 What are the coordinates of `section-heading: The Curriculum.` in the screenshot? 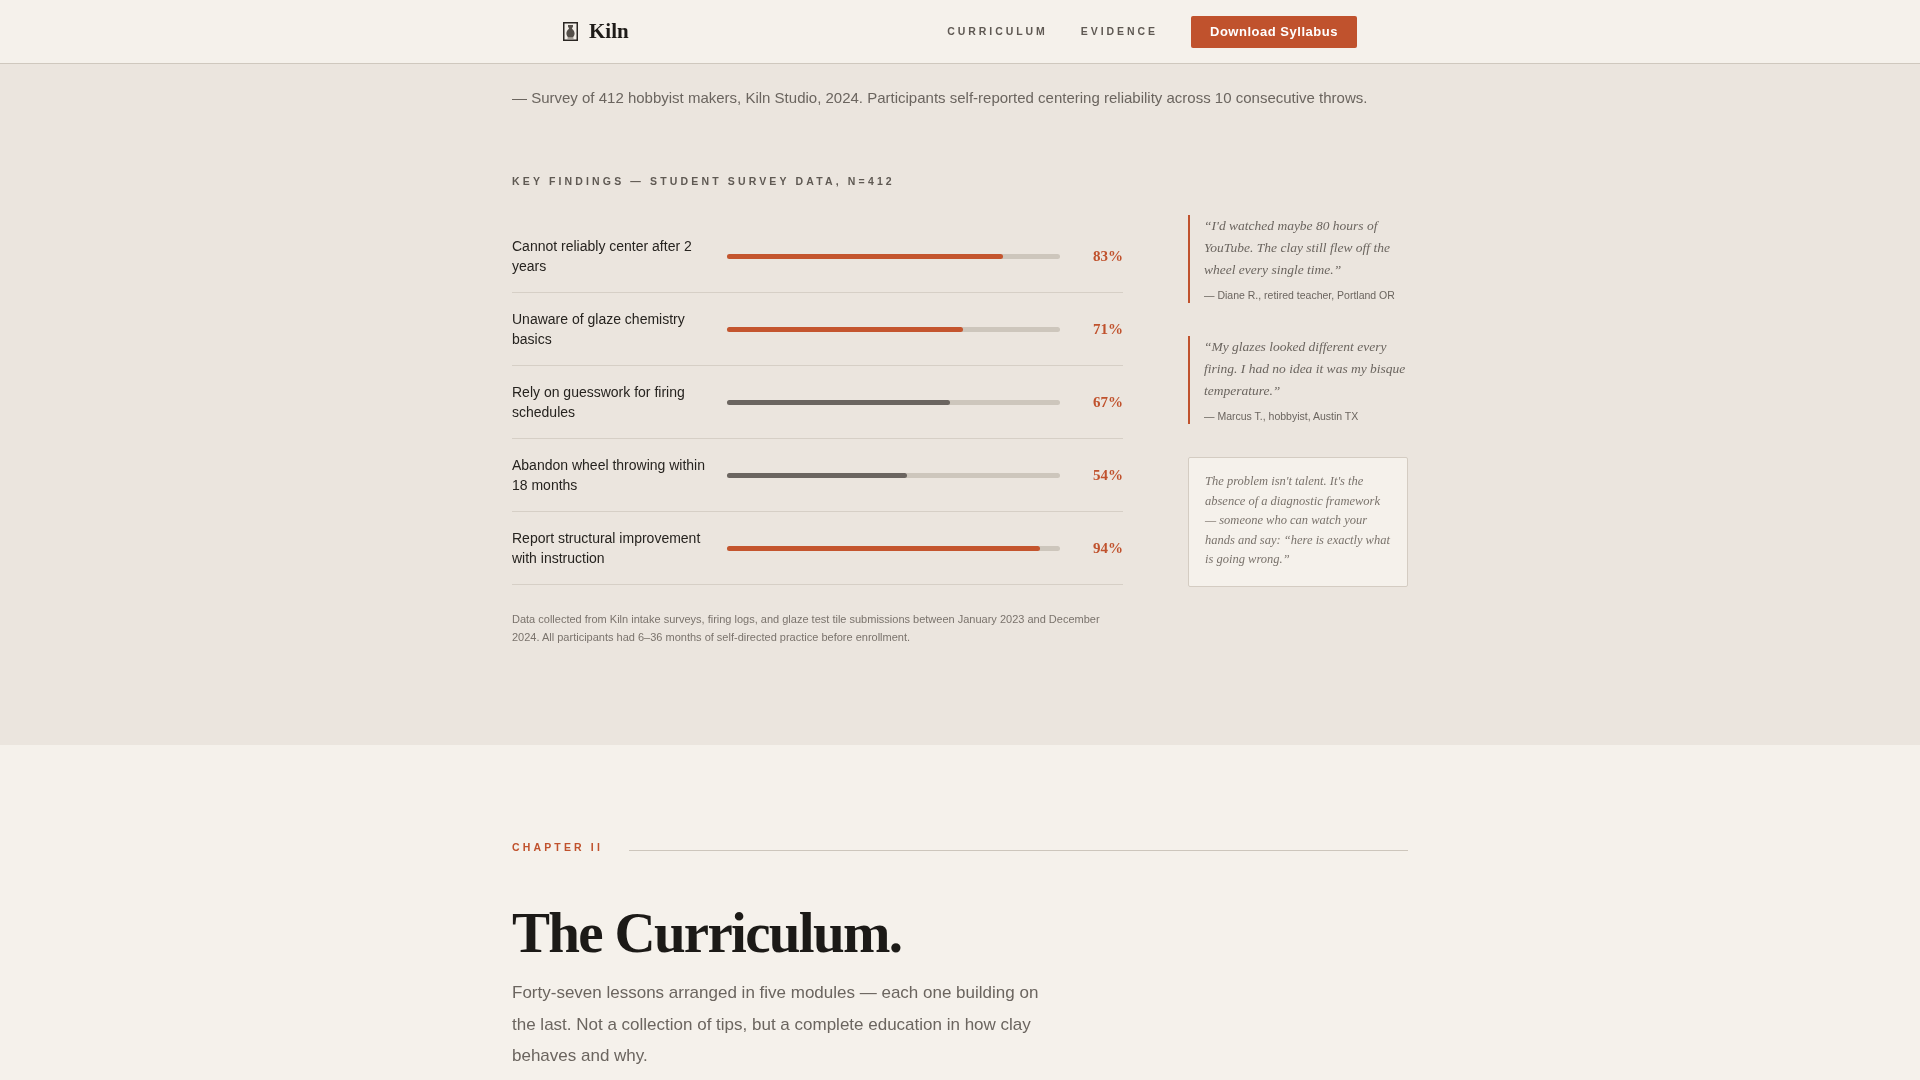 It's located at (707, 932).